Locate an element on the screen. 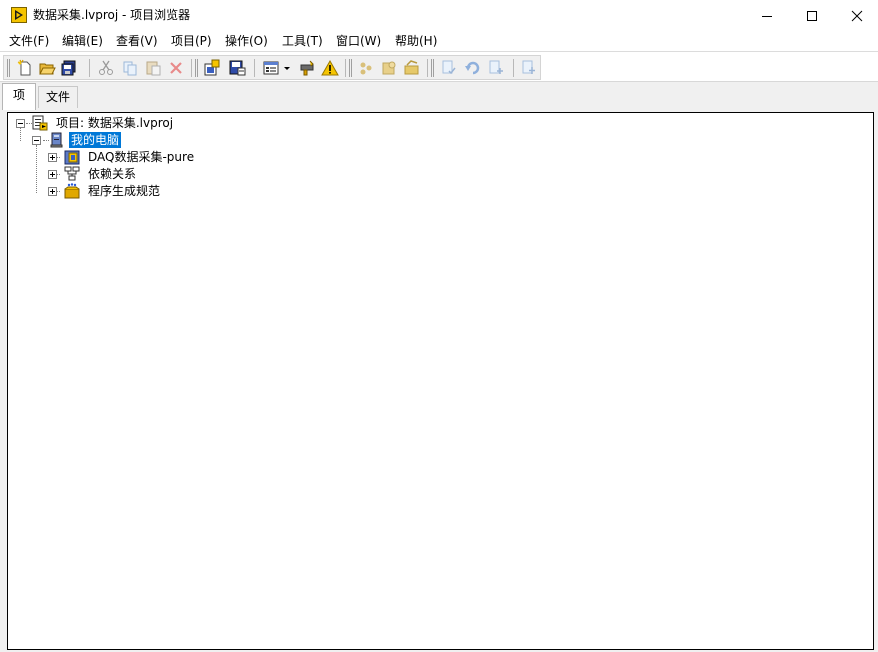  menu-operate: 操作(O) is located at coordinates (246, 41).